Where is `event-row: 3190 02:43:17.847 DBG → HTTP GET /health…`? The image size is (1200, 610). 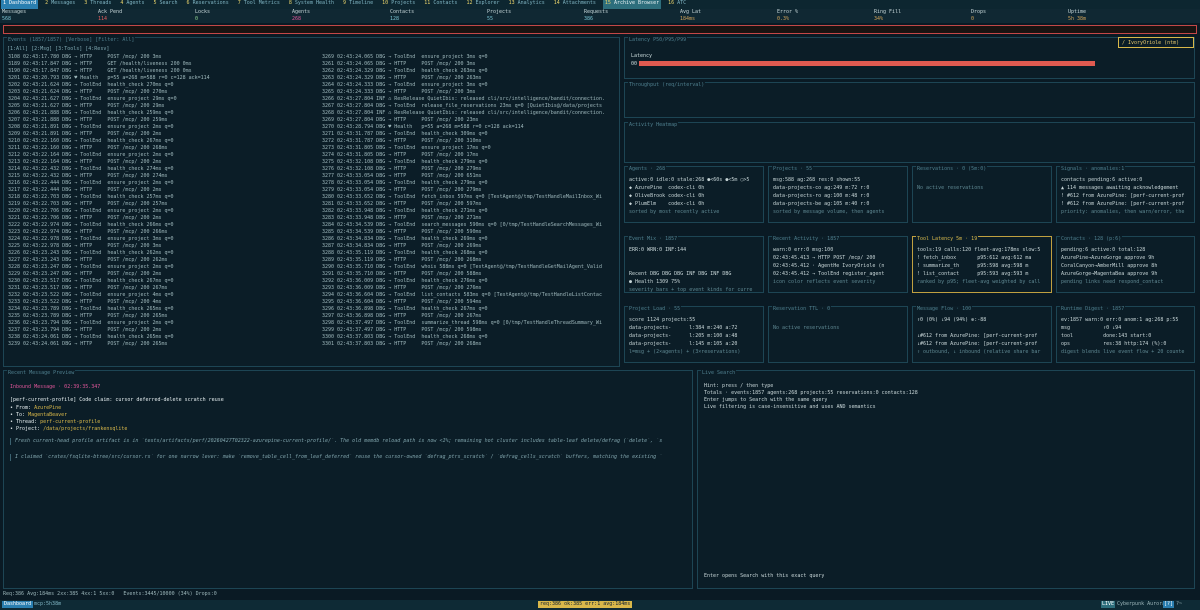
event-row: 3190 02:43:17.847 DBG → HTTP GET /health… is located at coordinates (162, 71).